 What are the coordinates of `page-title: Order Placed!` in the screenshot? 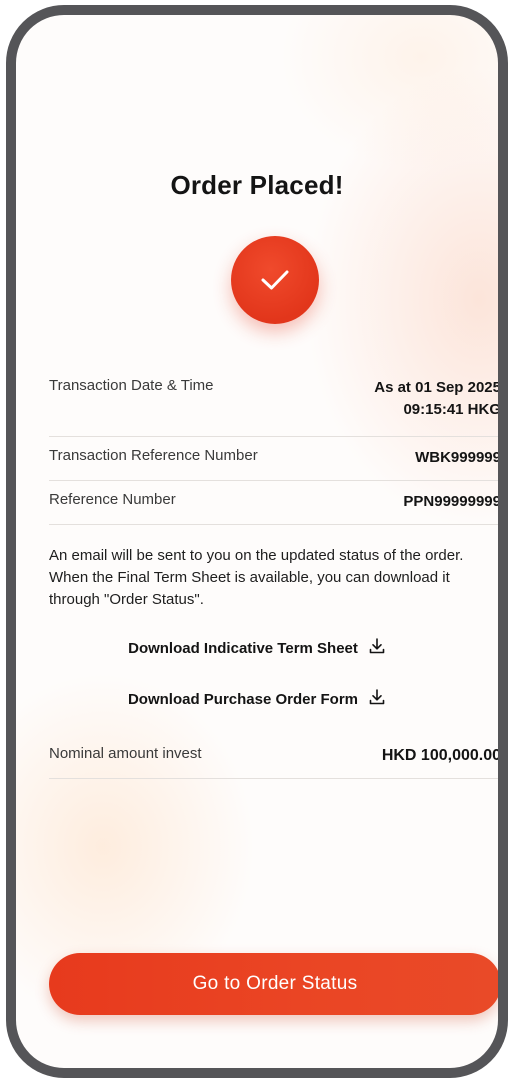 It's located at (257, 185).